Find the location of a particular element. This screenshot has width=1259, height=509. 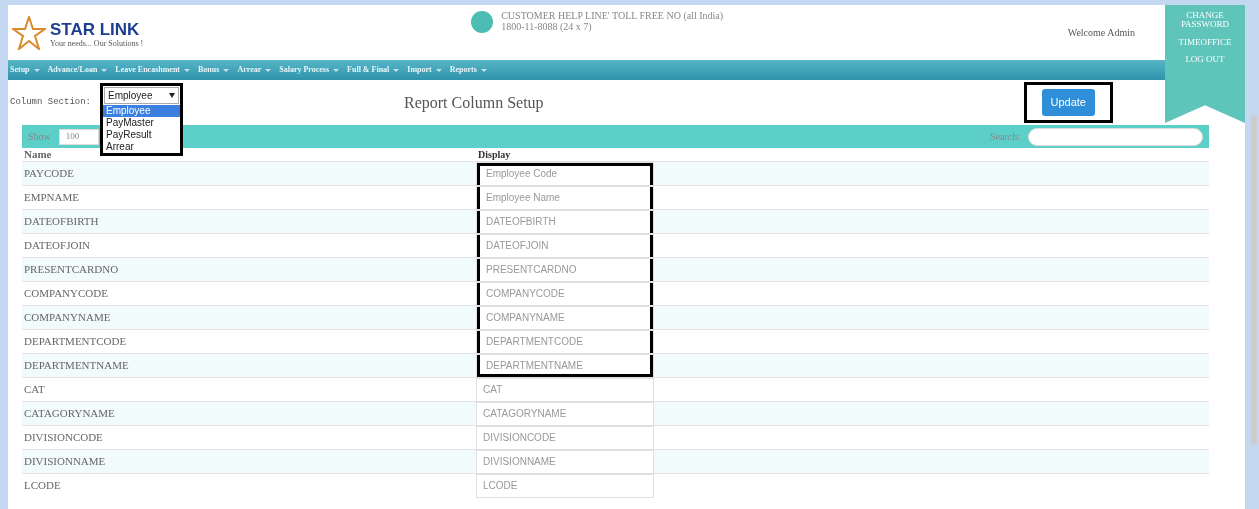

helpline-label: CUSTOMER HELP LINE' TOLL FREE NO (all India) is located at coordinates (612, 16).